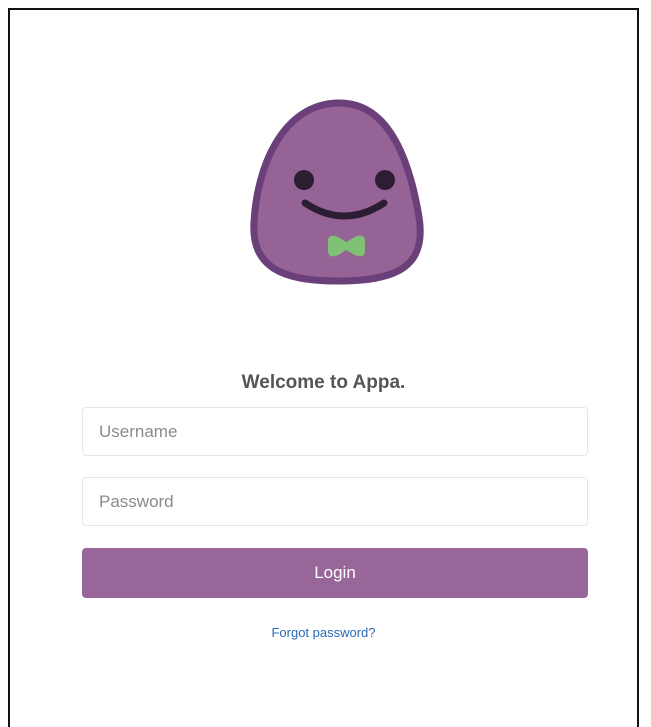  Describe the element at coordinates (335, 431) in the screenshot. I see `username-input` at that location.